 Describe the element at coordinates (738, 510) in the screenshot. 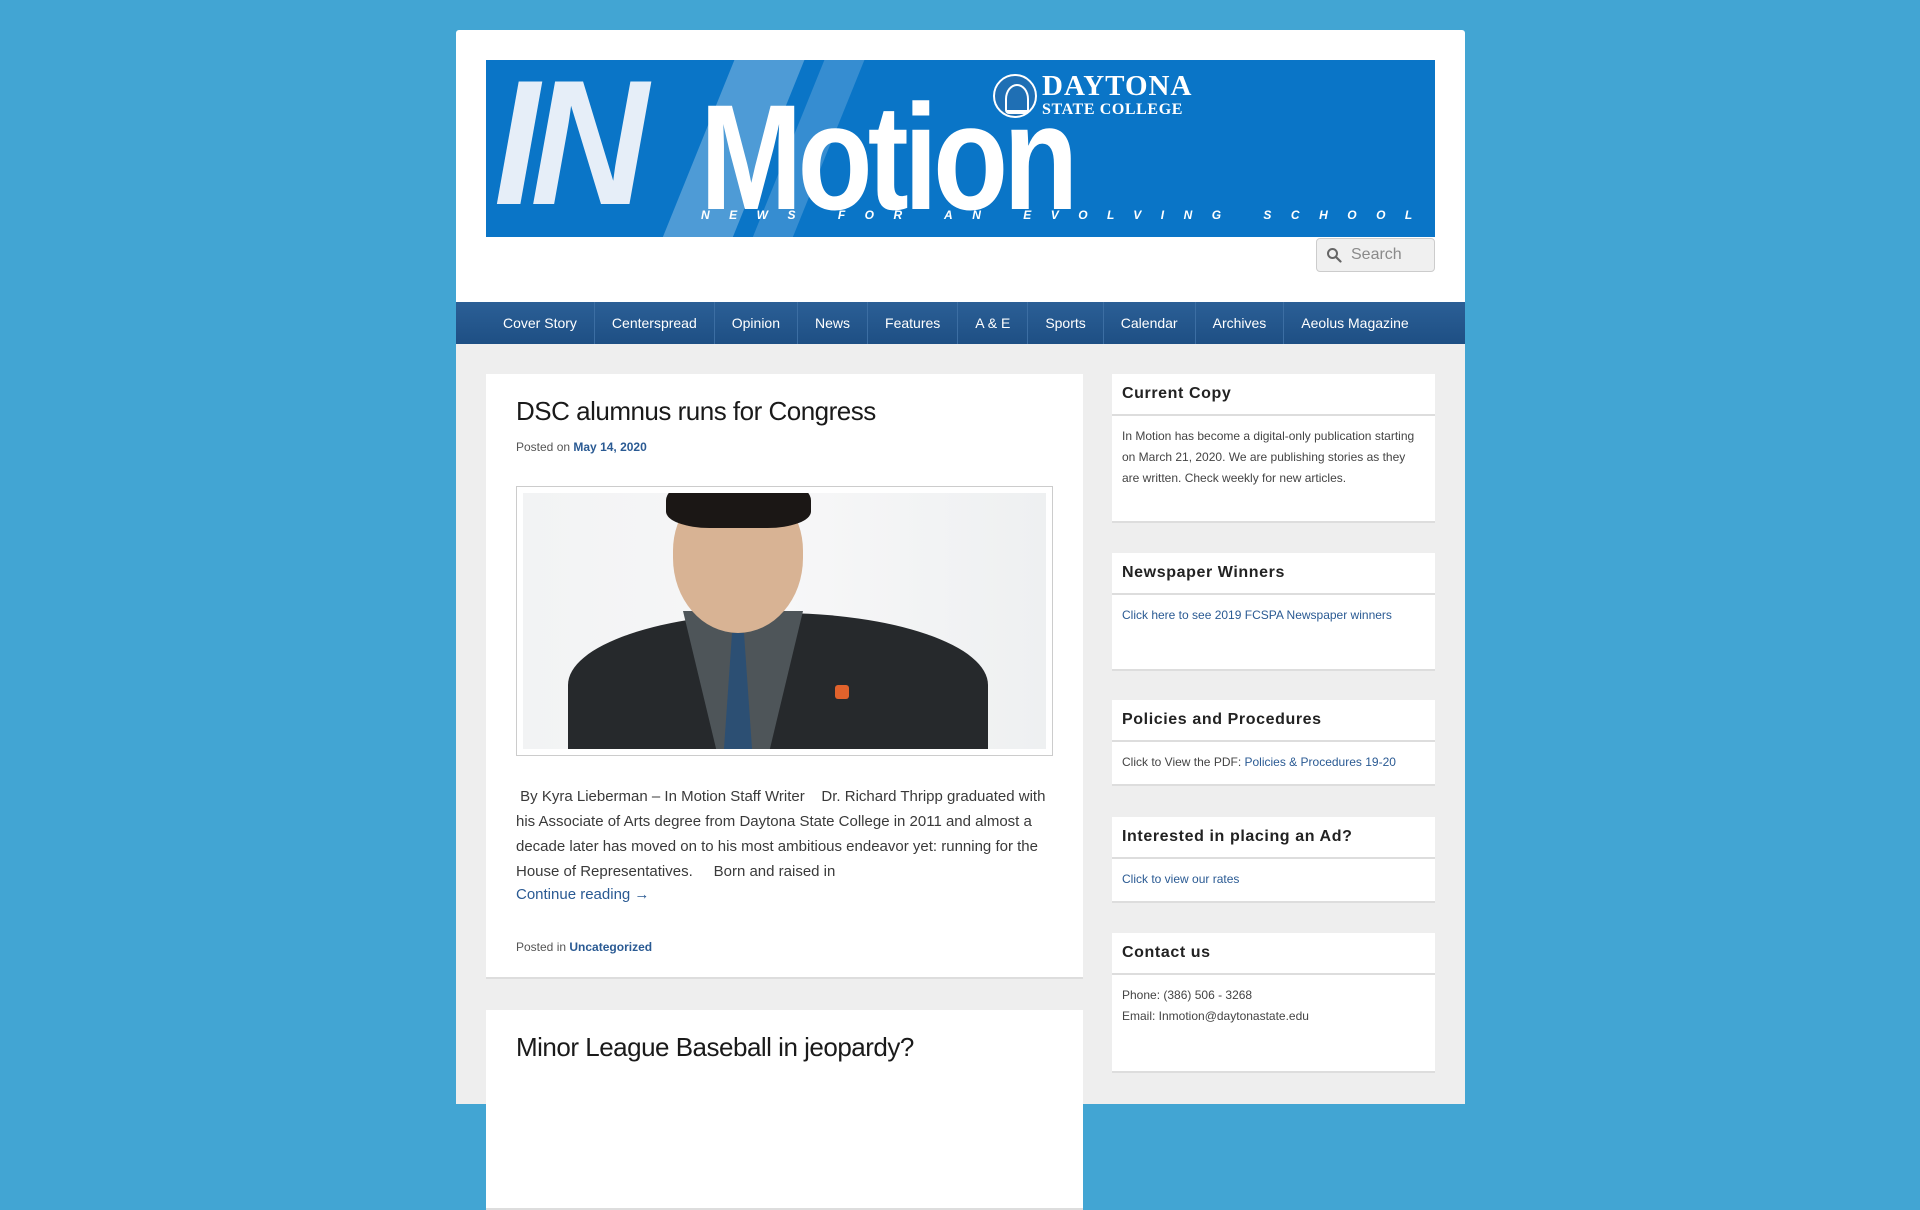

I see `photo-shape` at that location.